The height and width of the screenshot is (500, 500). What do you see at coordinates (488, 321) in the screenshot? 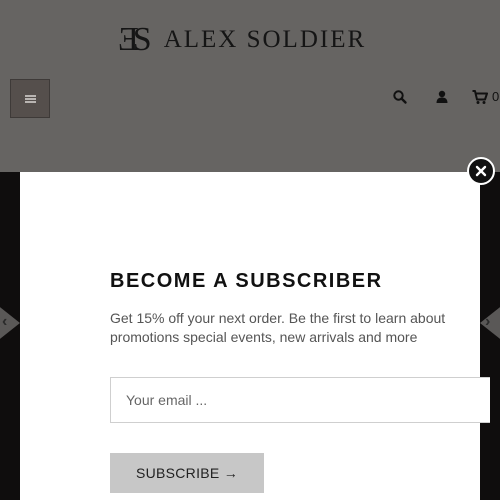
I see `chevron-right-icon: ›` at bounding box center [488, 321].